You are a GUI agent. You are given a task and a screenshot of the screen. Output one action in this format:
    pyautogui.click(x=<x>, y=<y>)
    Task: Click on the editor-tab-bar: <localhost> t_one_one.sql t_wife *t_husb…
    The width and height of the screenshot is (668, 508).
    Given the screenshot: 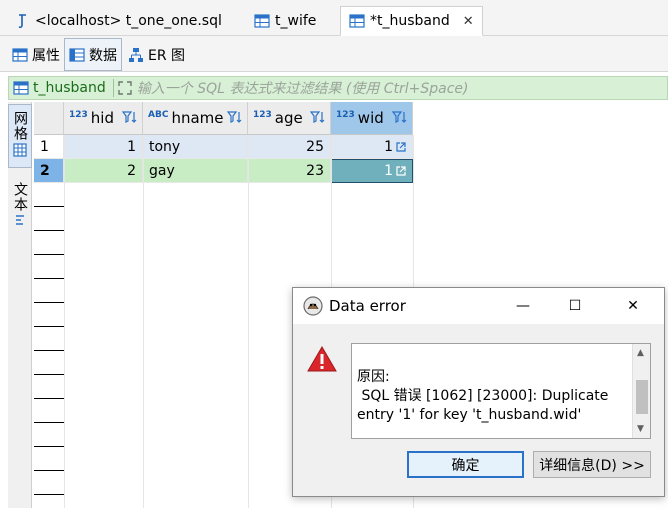 What is the action you would take?
    pyautogui.click(x=334, y=18)
    